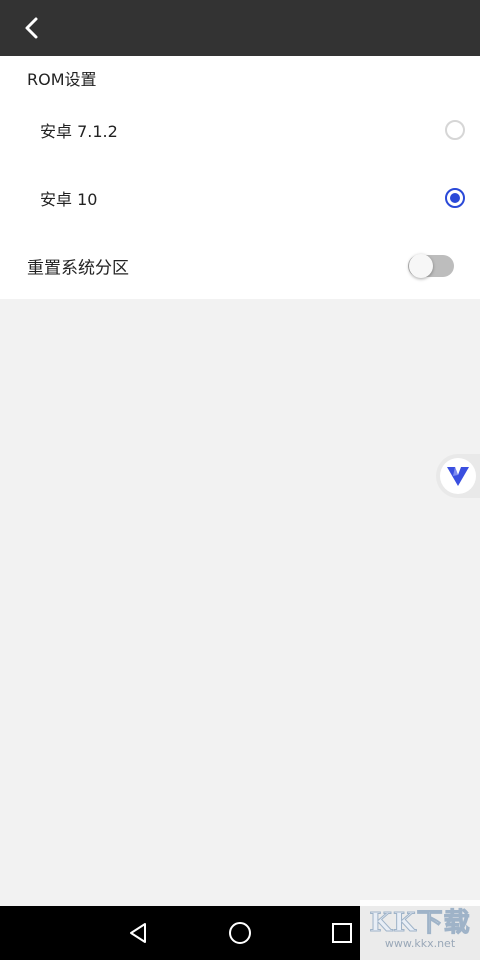 The height and width of the screenshot is (960, 480). Describe the element at coordinates (79, 131) in the screenshot. I see `rom-option-label: 安卓 7.1.2` at that location.